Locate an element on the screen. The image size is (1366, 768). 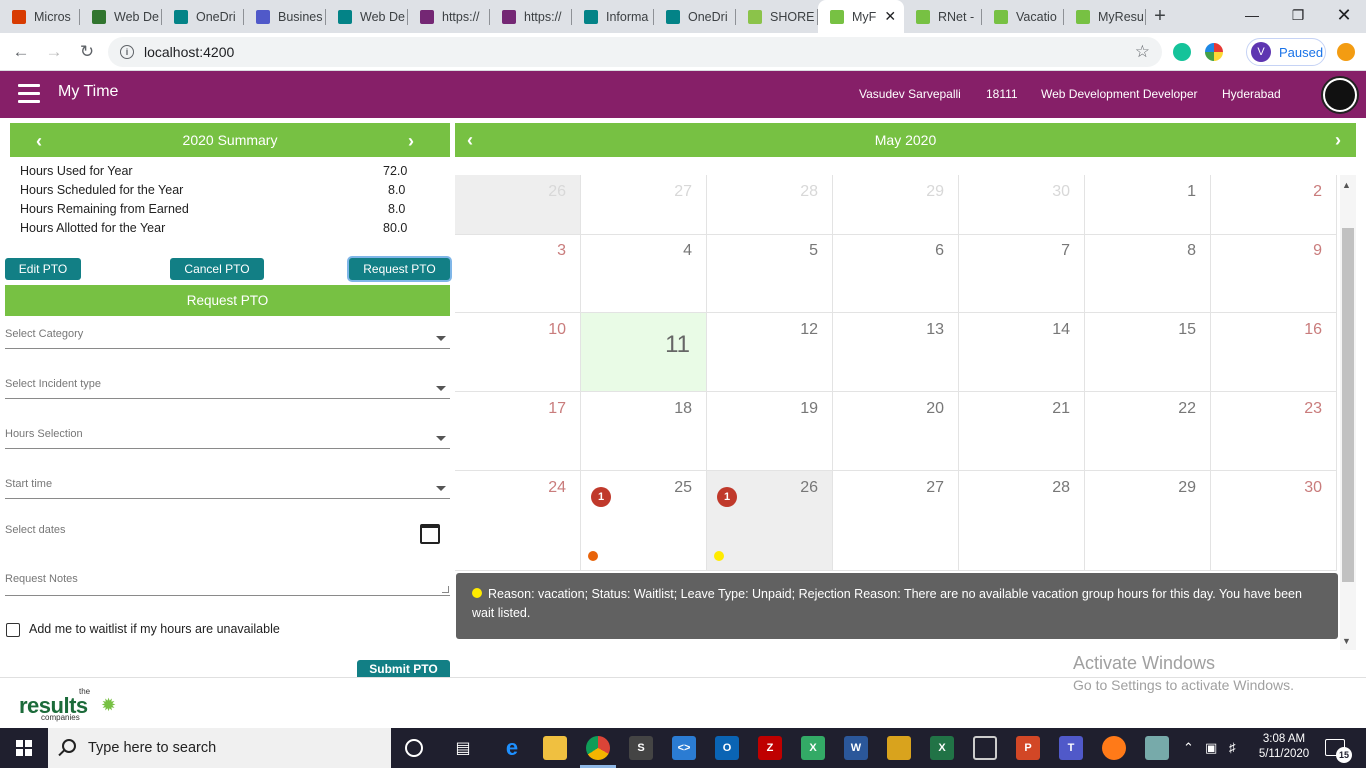
reload-icon: ↻ is located at coordinates (87, 52).